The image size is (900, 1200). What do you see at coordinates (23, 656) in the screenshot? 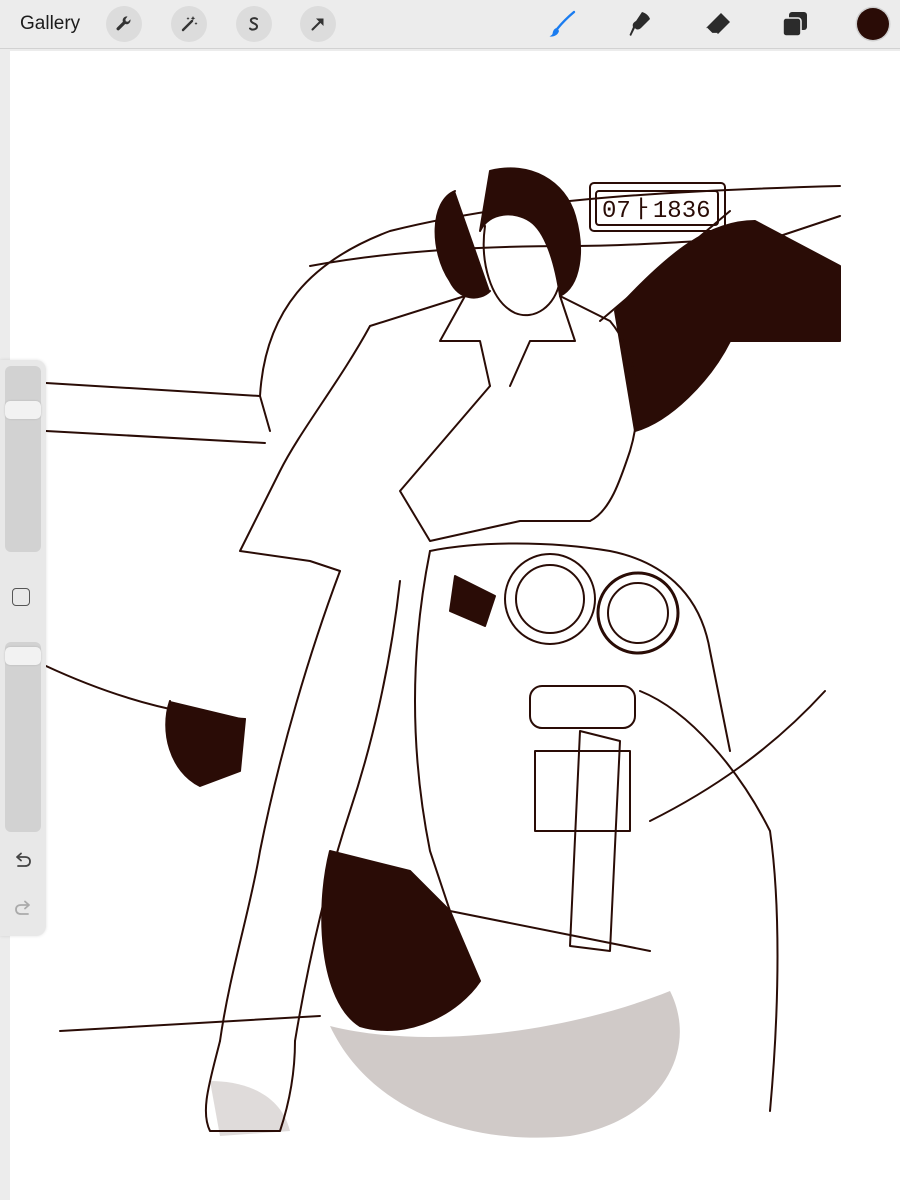
I see `opacity-handle` at bounding box center [23, 656].